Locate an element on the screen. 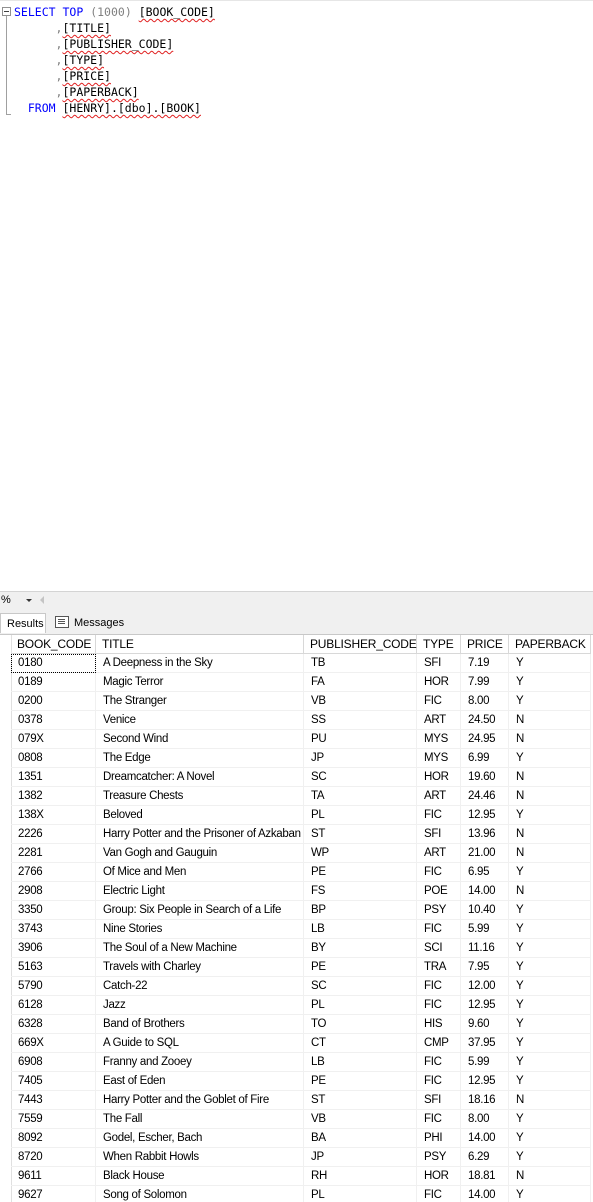  cell-book-code: 0378 is located at coordinates (53, 720).